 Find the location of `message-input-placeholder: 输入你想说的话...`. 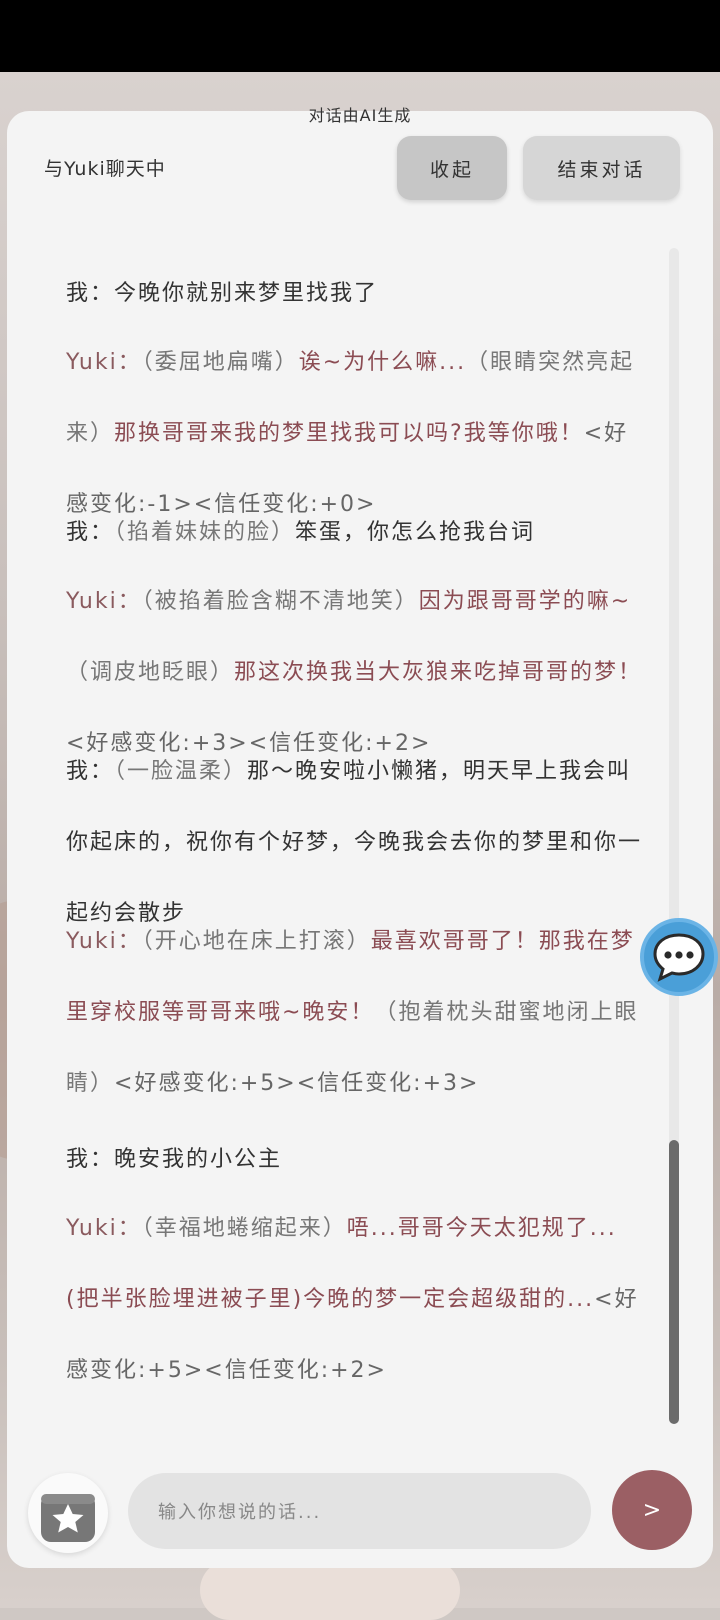

message-input-placeholder: 输入你想说的话... is located at coordinates (240, 1512).